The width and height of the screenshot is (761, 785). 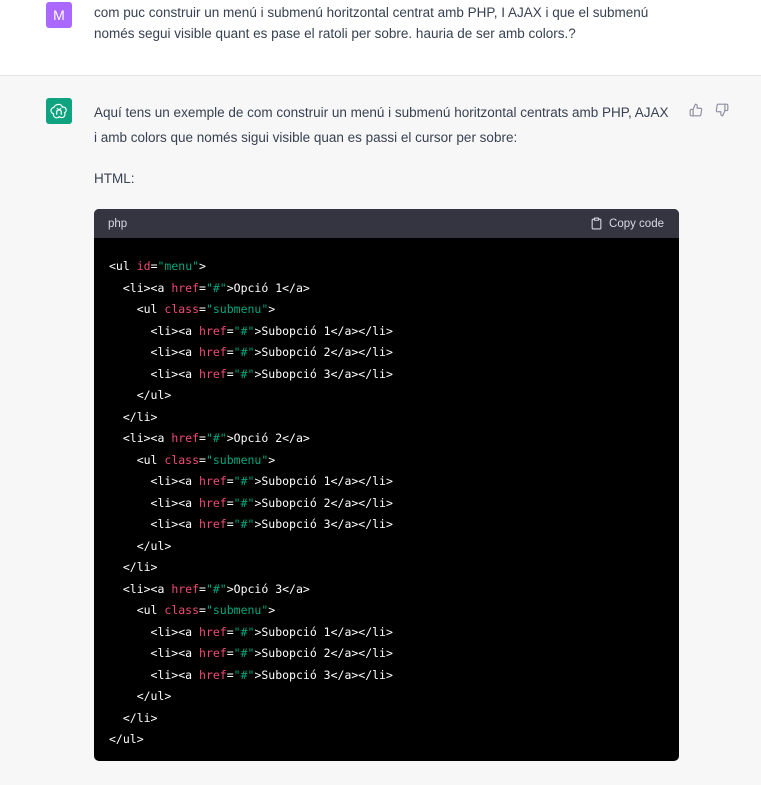 I want to click on code-line: <li><a href="#">Opció 2</a>, so click(x=386, y=439).